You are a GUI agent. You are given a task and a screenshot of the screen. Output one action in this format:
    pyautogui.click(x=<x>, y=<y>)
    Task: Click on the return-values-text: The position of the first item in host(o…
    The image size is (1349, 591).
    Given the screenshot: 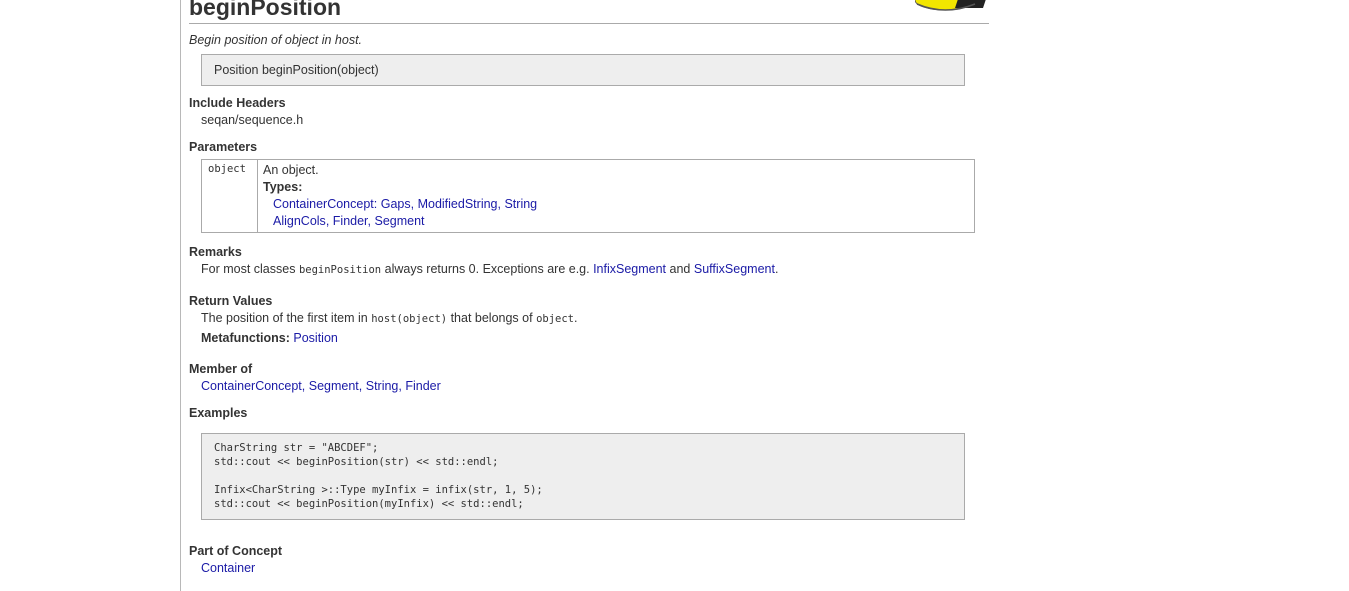 What is the action you would take?
    pyautogui.click(x=389, y=318)
    